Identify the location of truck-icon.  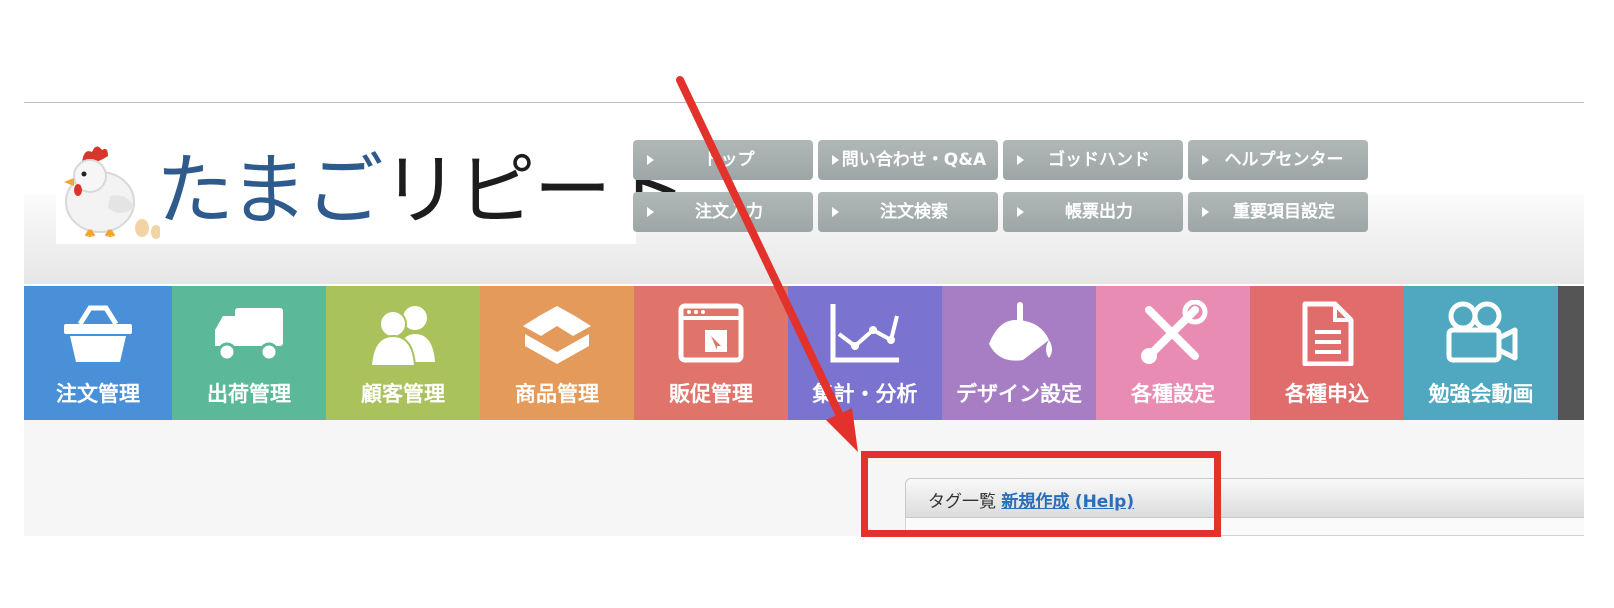
(249, 335).